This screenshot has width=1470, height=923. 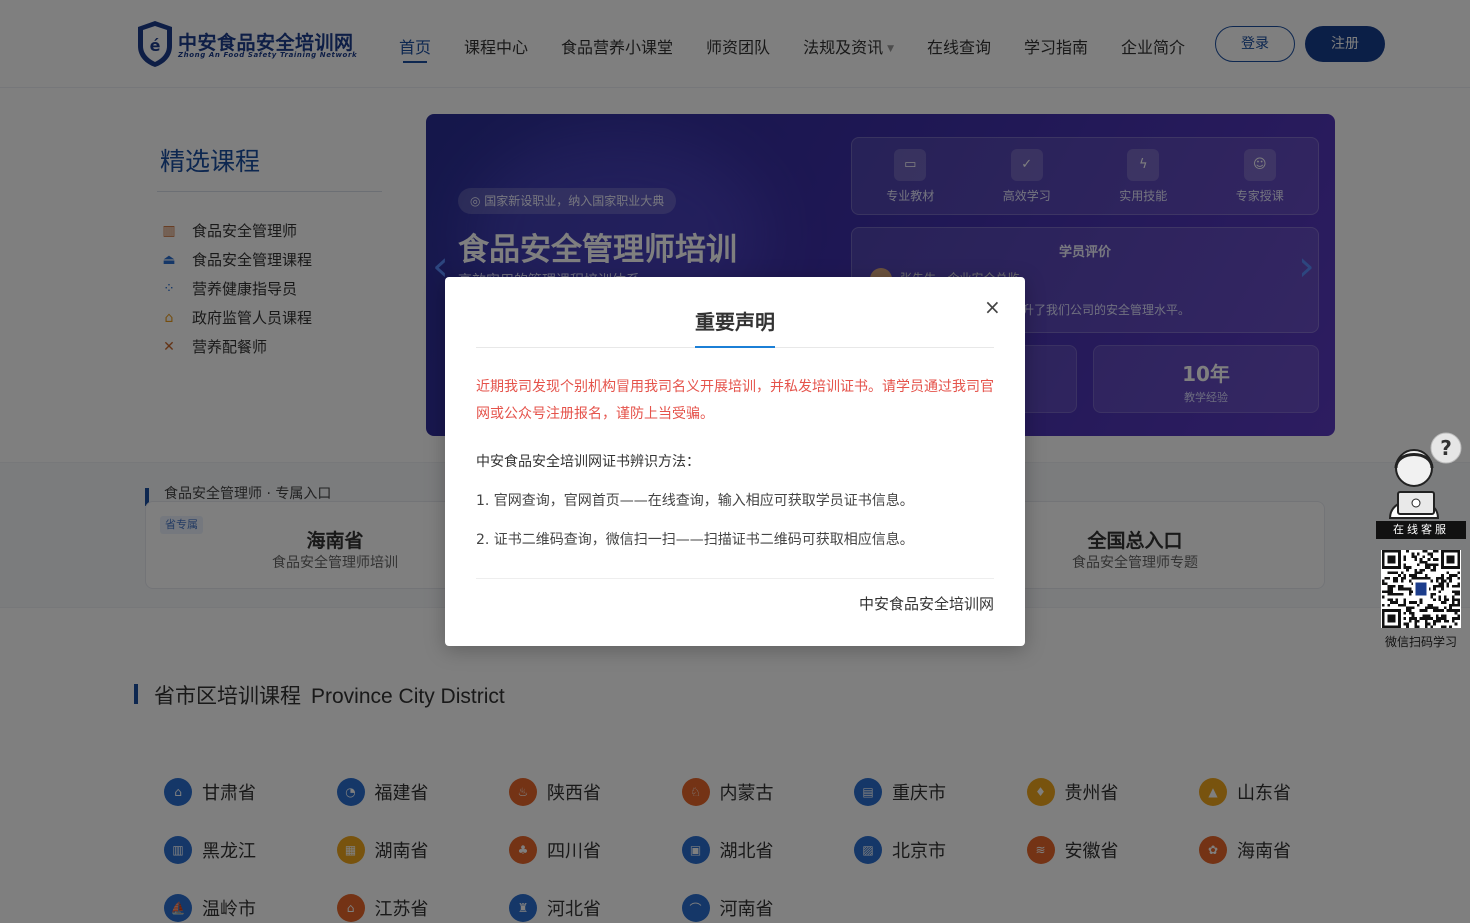 I want to click on wechat-qr-code, so click(x=1421, y=589).